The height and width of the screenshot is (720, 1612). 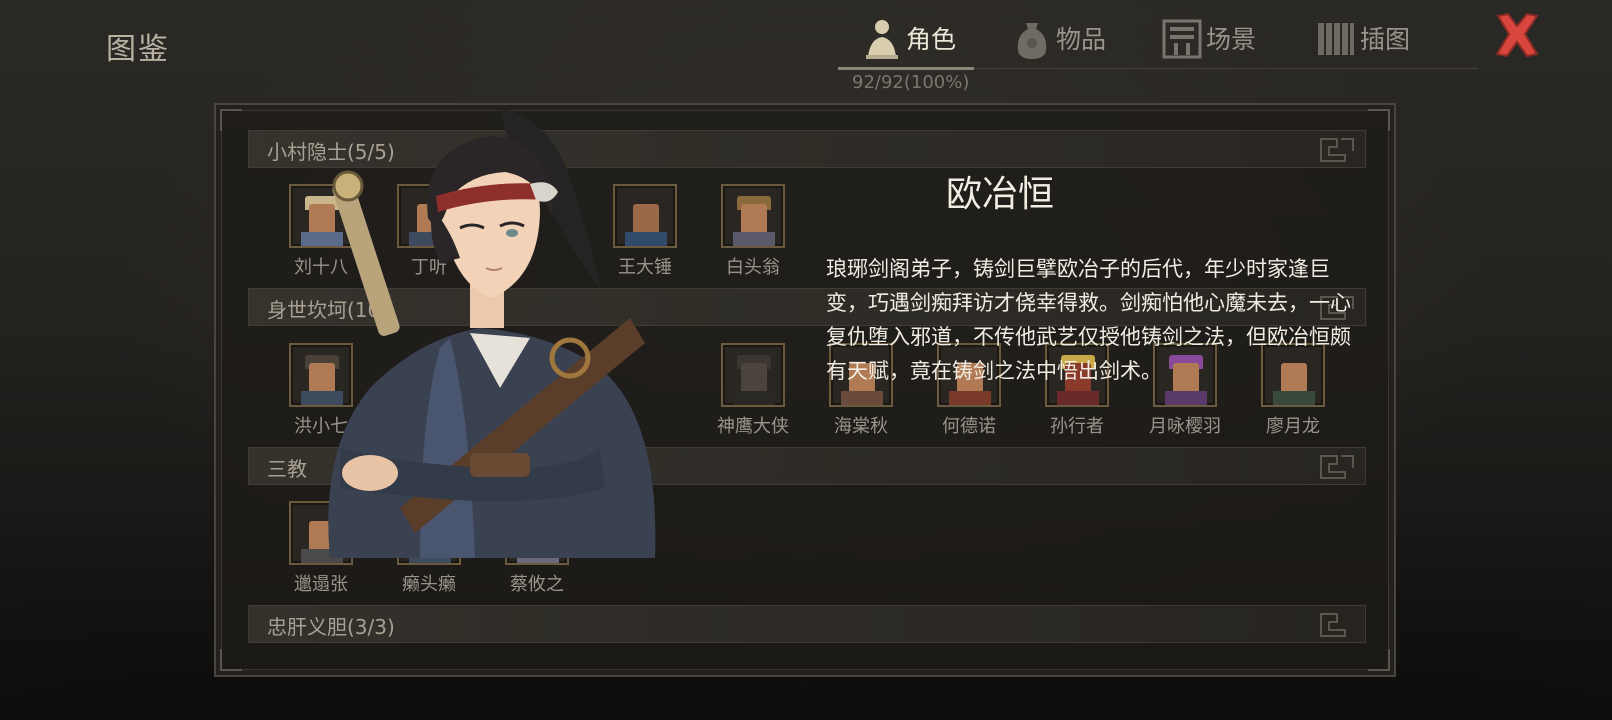 I want to click on character-slot: 神鹰大侠, so click(x=753, y=390).